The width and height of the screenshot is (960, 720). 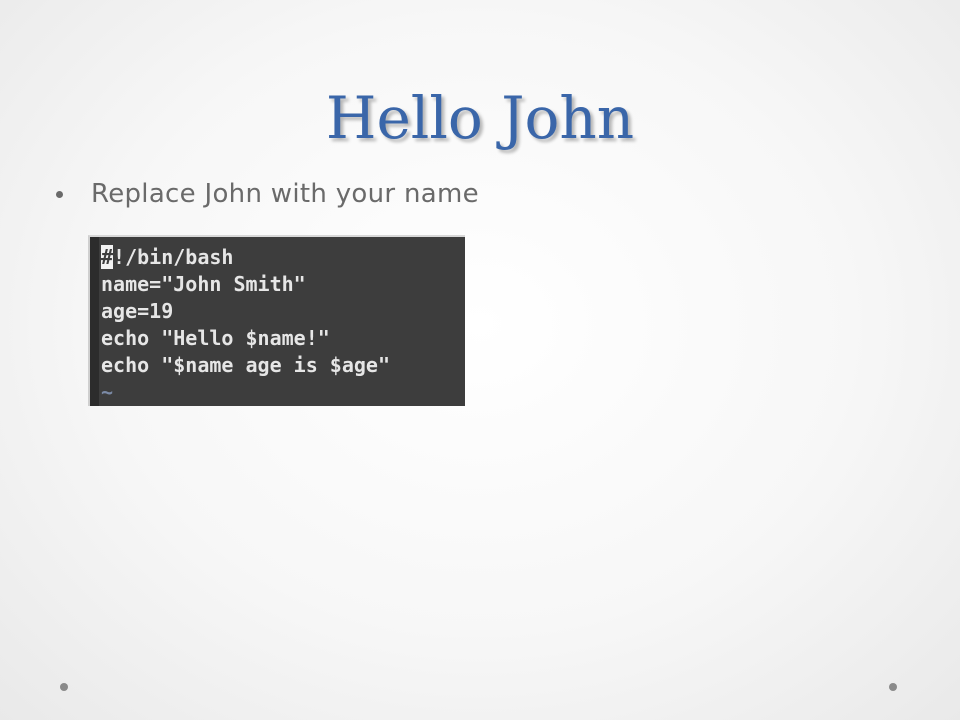 What do you see at coordinates (285, 194) in the screenshot?
I see `bullet-text: Replace John with your name` at bounding box center [285, 194].